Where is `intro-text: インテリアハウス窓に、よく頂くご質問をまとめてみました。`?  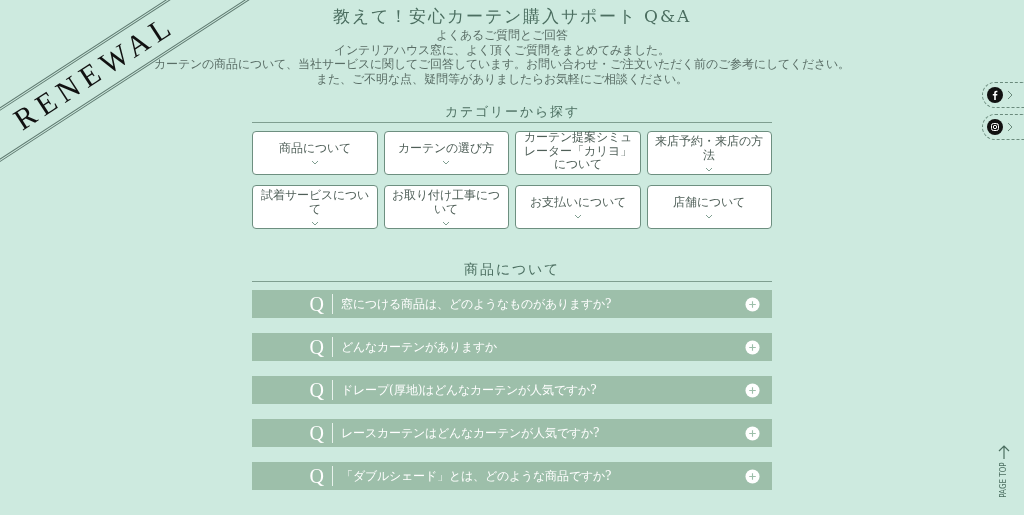 intro-text: インテリアハウス窓に、よく頂くご質問をまとめてみました。 is located at coordinates (502, 49).